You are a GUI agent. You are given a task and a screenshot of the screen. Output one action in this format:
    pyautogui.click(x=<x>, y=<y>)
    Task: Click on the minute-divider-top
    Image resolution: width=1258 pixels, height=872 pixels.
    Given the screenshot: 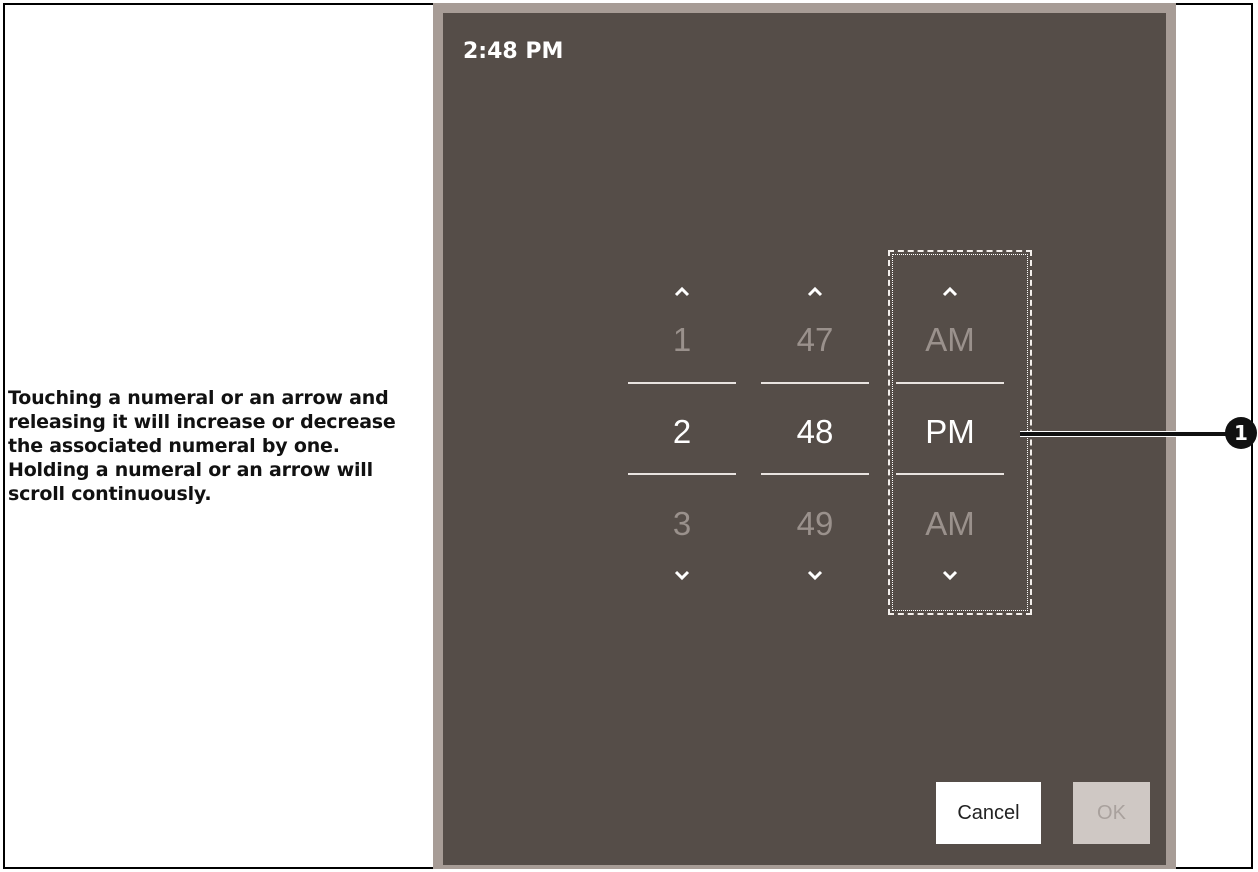 What is the action you would take?
    pyautogui.click(x=815, y=383)
    